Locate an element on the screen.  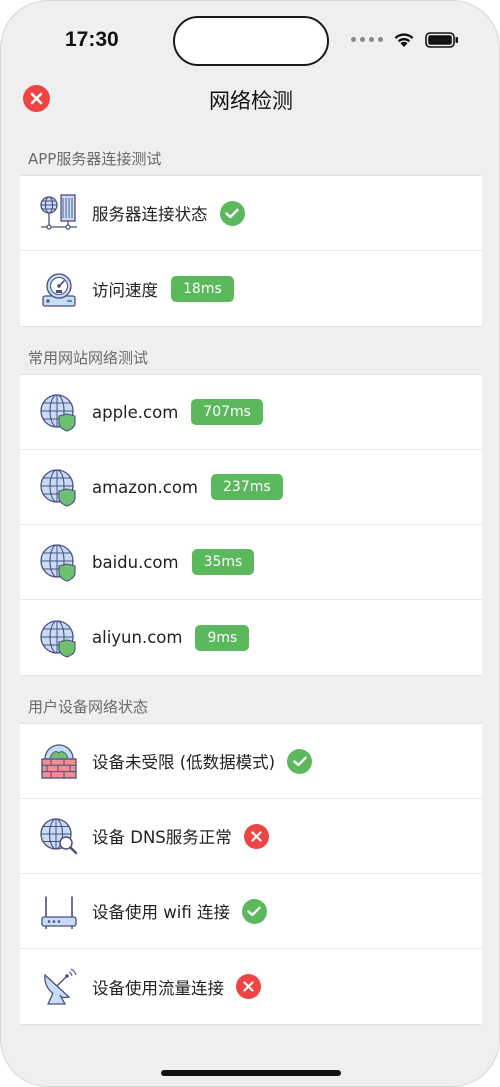
card-app-server: 服务器连接状态 访问速度 18ms is located at coordinates (251, 251).